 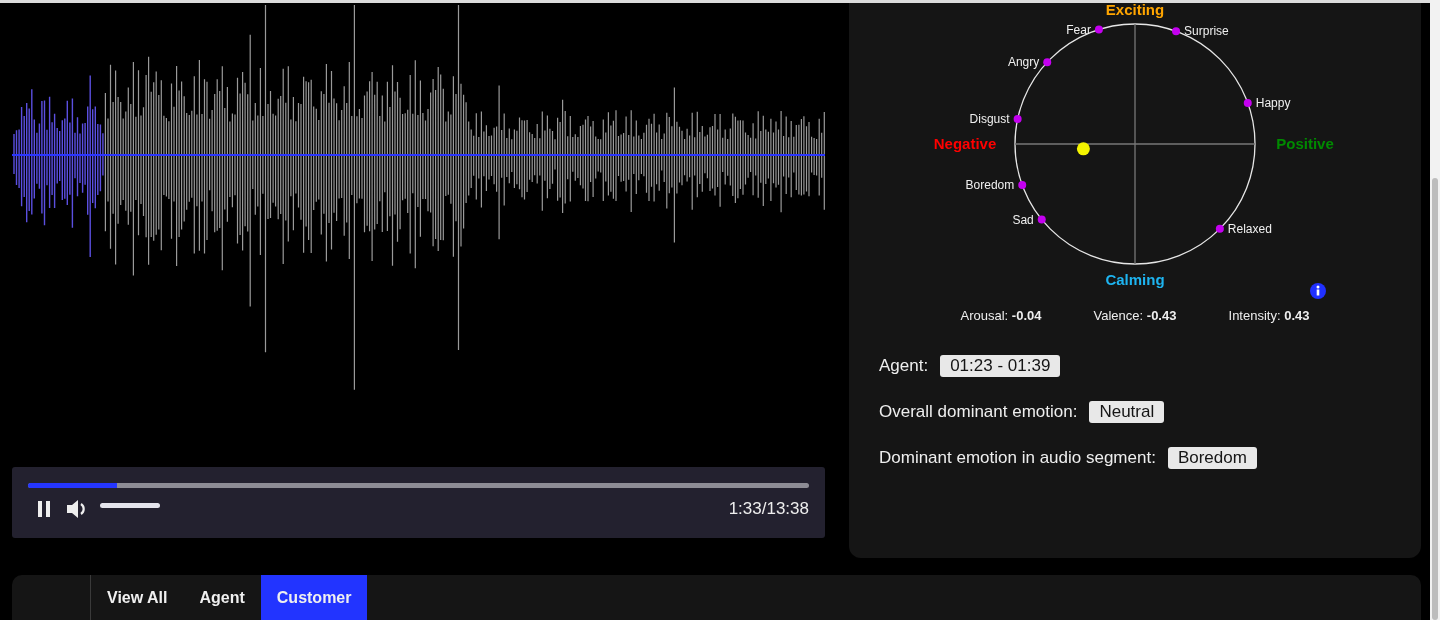 I want to click on detail-label: Dominant emotion in audio segment:, so click(x=1017, y=458).